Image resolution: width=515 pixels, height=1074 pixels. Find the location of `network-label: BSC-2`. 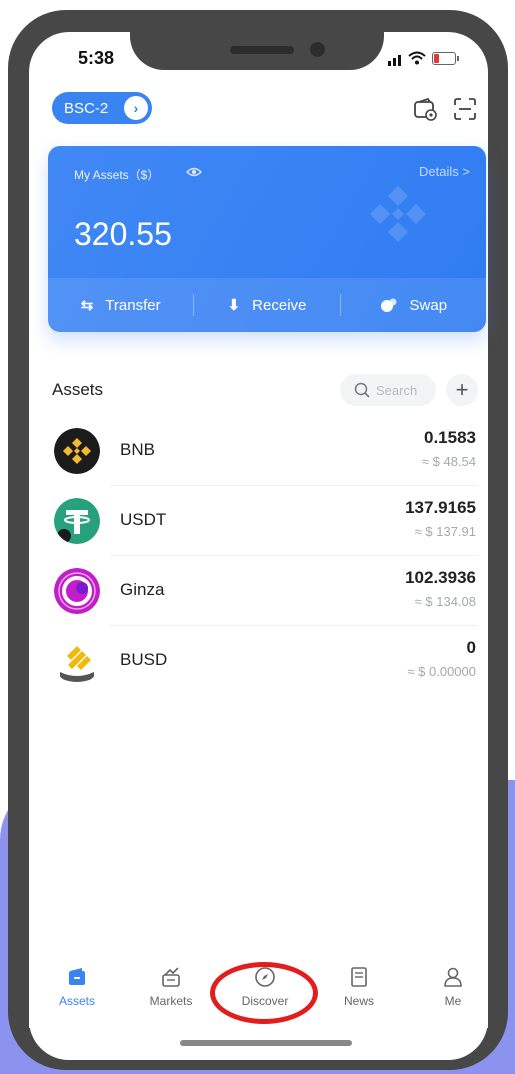

network-label: BSC-2 is located at coordinates (86, 108).